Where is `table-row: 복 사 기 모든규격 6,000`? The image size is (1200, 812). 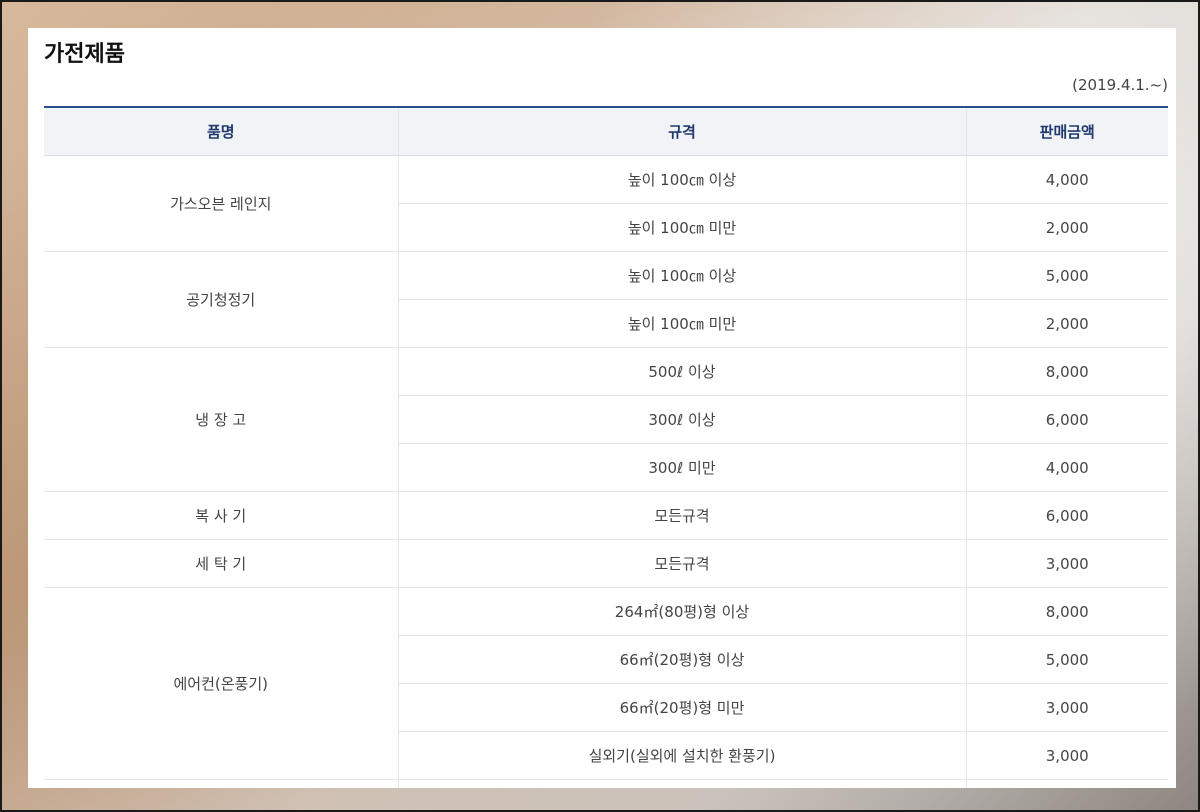
table-row: 복 사 기 모든규격 6,000 is located at coordinates (606, 515).